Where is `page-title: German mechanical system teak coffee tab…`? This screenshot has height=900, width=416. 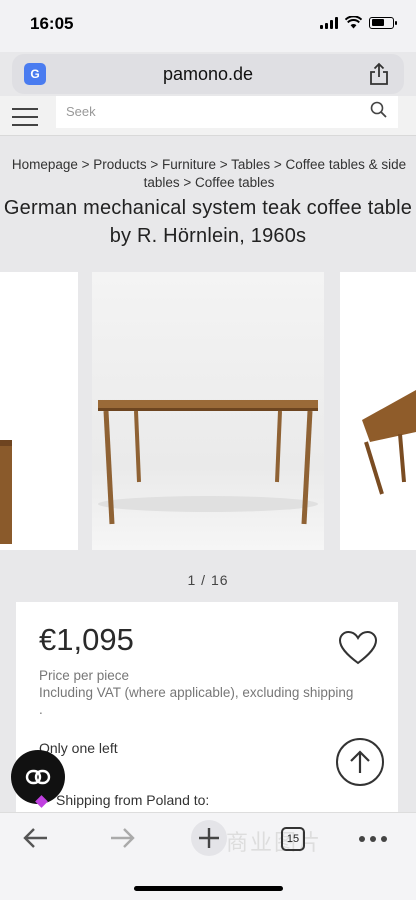 page-title: German mechanical system teak coffee tab… is located at coordinates (208, 222).